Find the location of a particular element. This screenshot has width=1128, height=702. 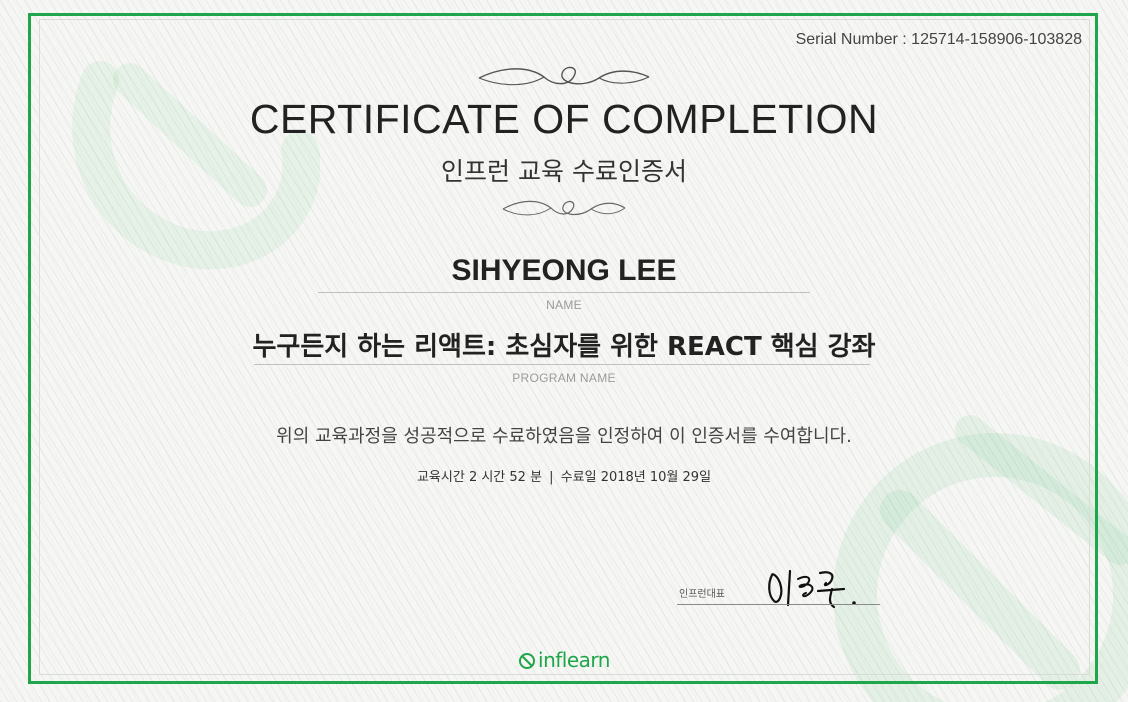

inflearn-logo-text: inflearn is located at coordinates (574, 660).